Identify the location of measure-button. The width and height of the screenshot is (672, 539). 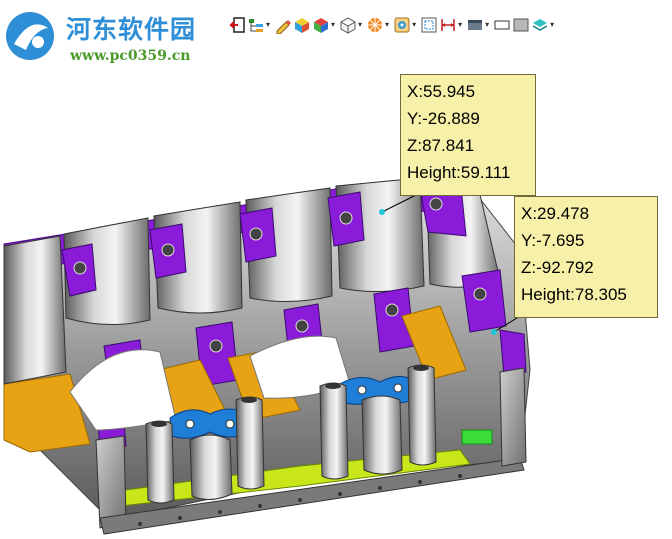
(283, 25).